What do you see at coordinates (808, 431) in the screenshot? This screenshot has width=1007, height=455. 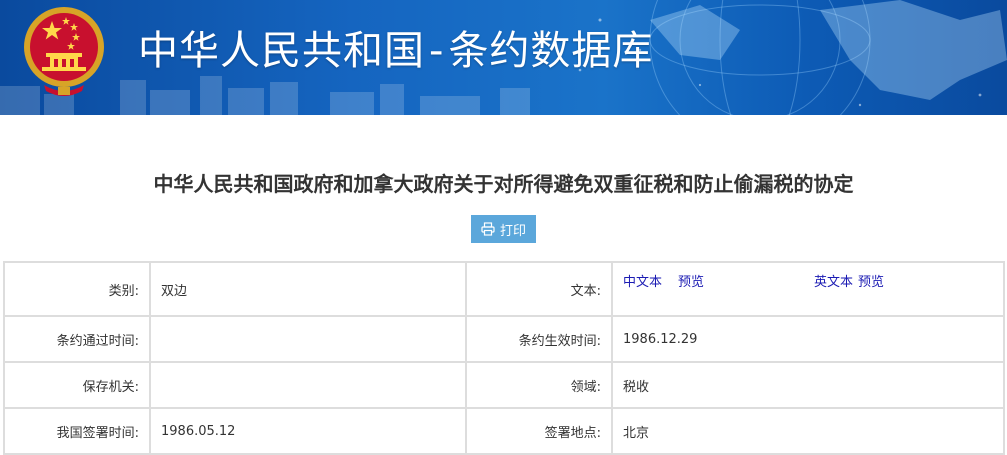 I see `signed-place-value: 北京` at bounding box center [808, 431].